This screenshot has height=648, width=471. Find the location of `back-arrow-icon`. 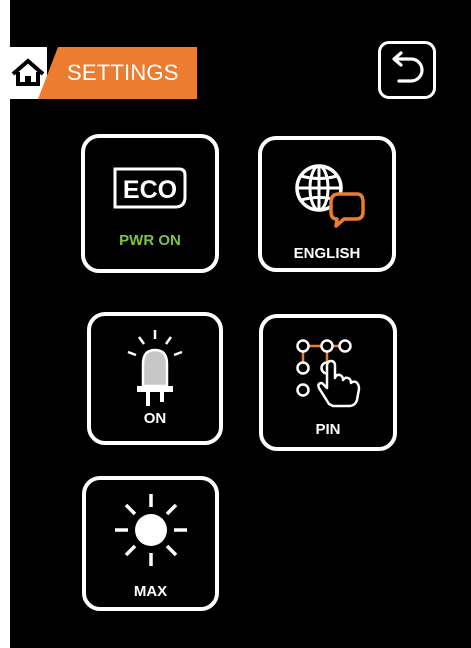

back-arrow-icon is located at coordinates (408, 67).